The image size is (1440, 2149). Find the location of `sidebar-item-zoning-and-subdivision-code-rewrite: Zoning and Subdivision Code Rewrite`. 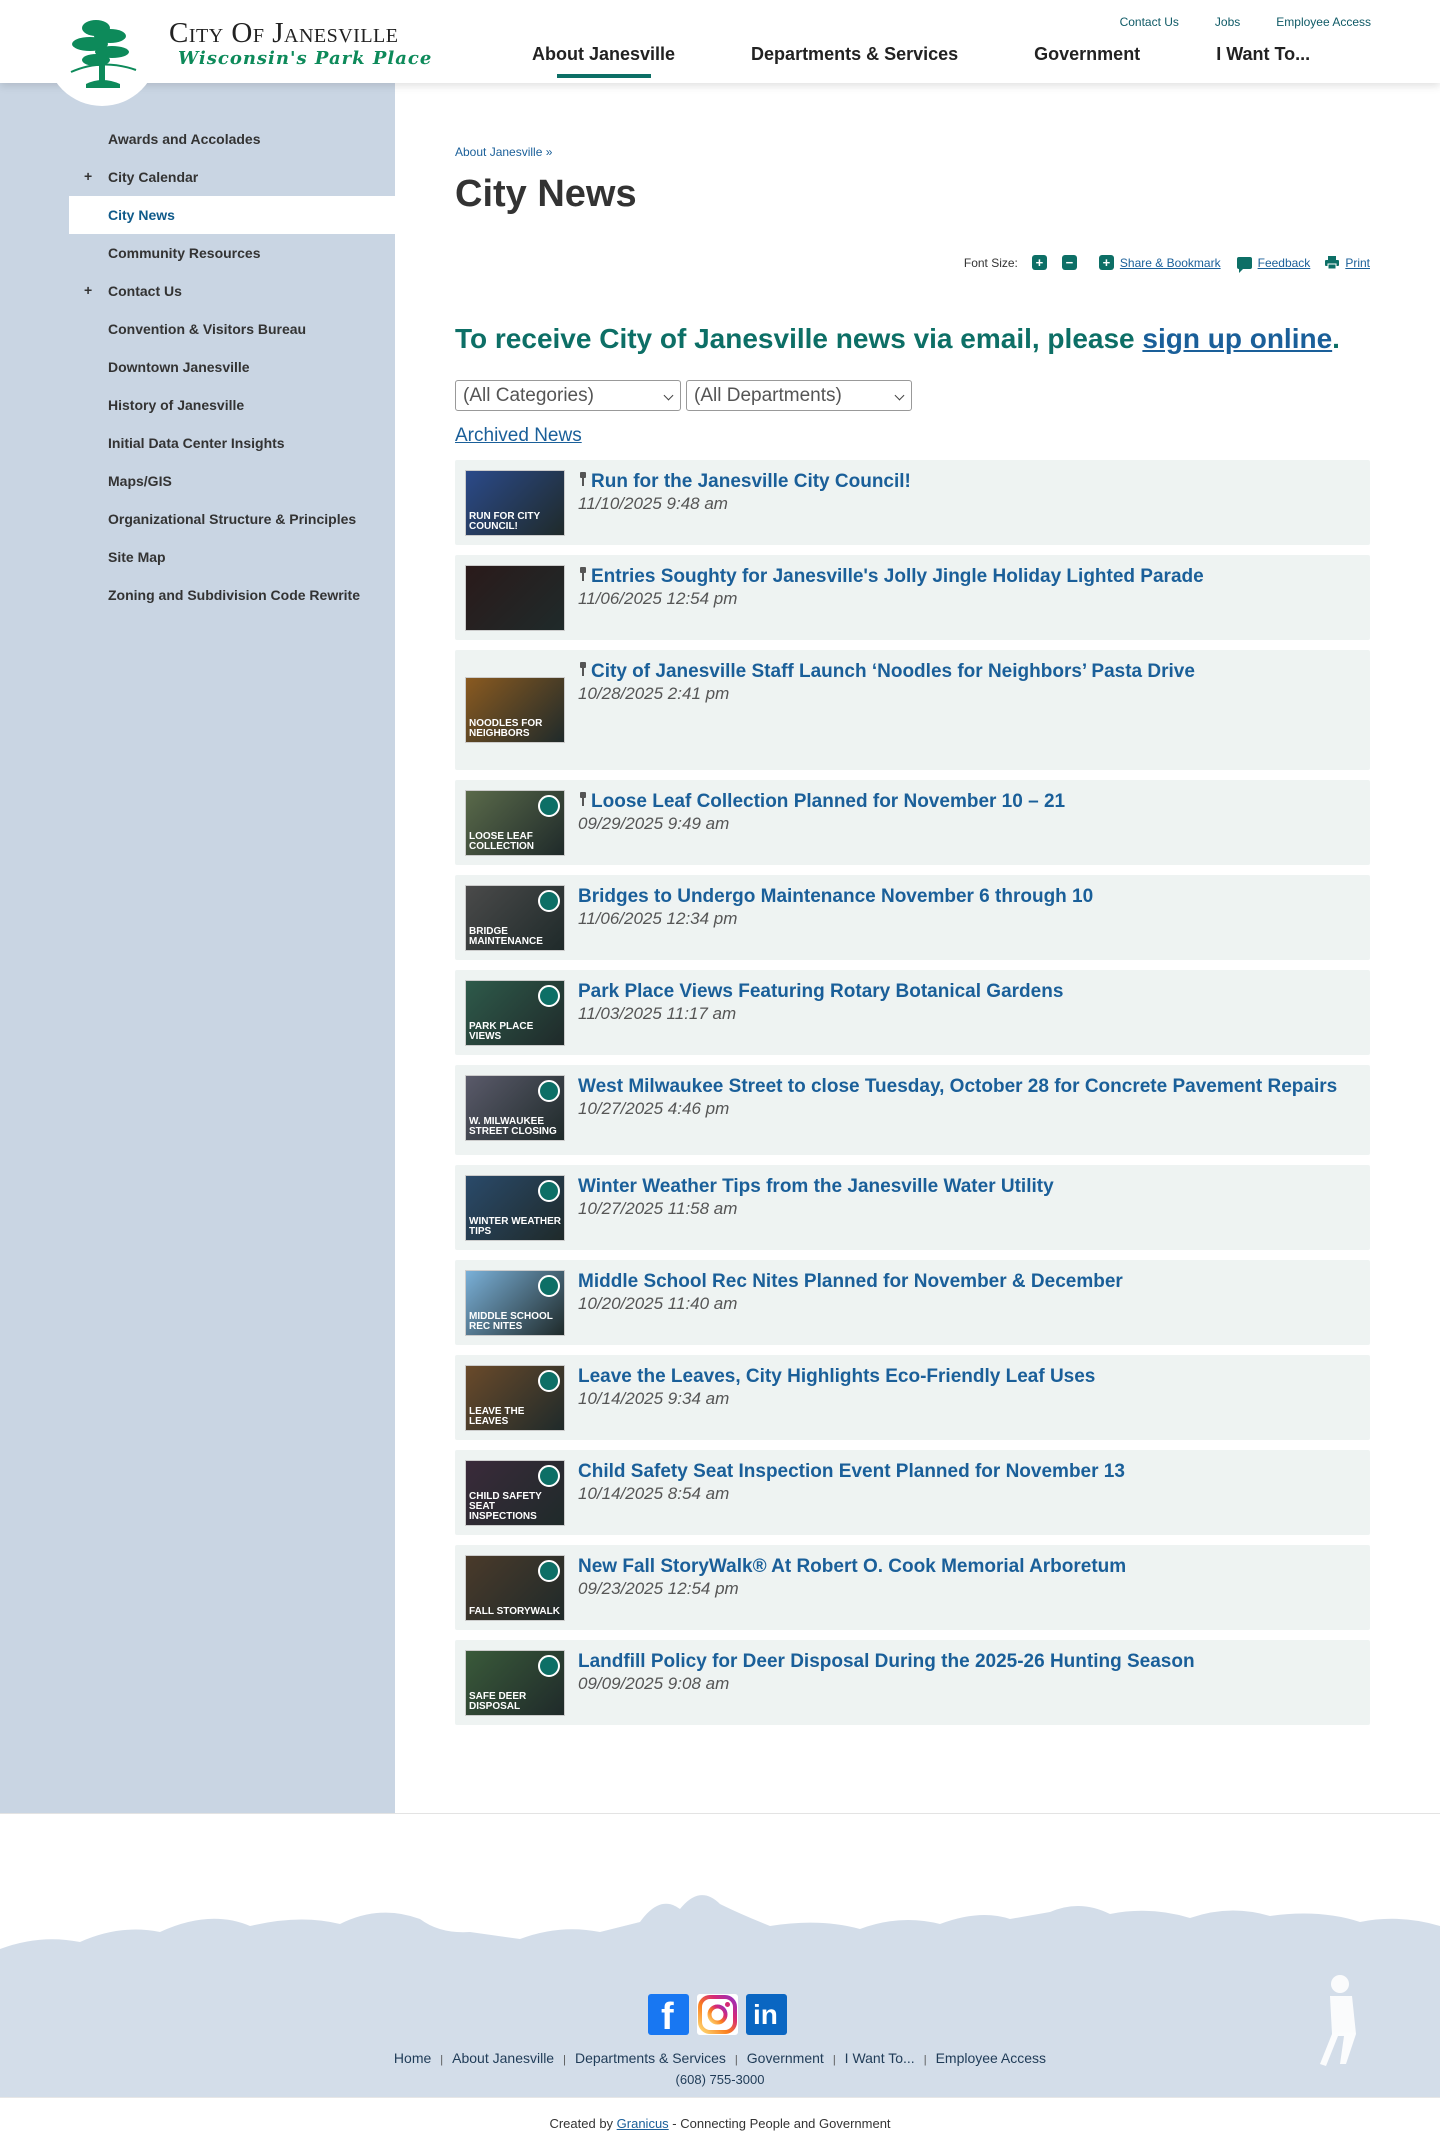

sidebar-item-zoning-and-subdivision-code-rewrite: Zoning and Subdivision Code Rewrite is located at coordinates (232, 595).